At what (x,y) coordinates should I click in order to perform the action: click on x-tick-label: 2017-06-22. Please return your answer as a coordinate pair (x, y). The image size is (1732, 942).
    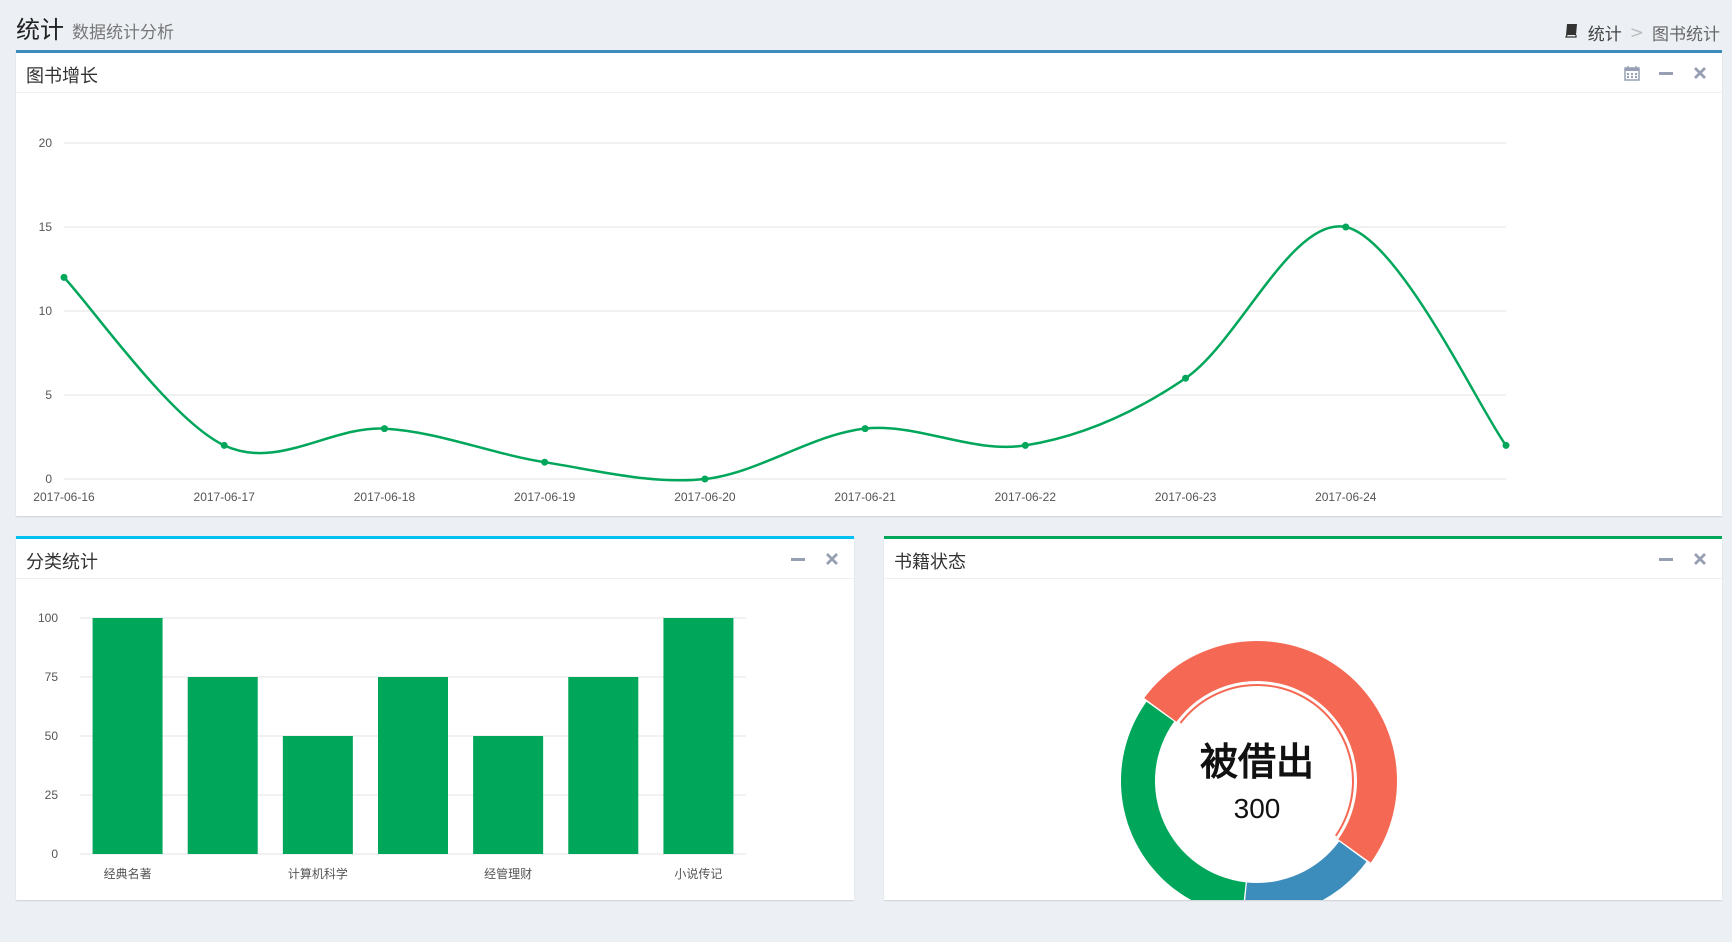
    Looking at the image, I should click on (1026, 497).